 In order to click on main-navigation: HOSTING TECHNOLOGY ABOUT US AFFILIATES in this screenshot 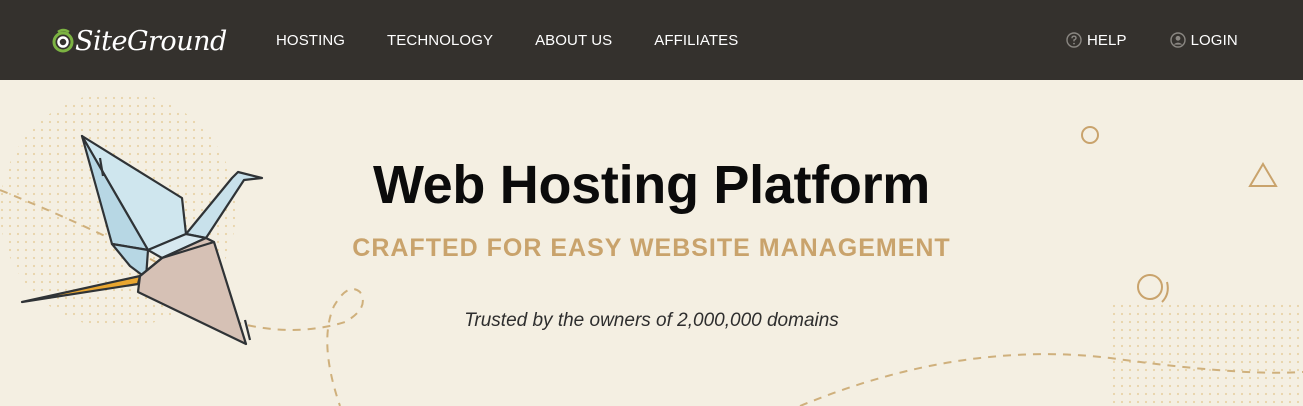, I will do `click(528, 40)`.